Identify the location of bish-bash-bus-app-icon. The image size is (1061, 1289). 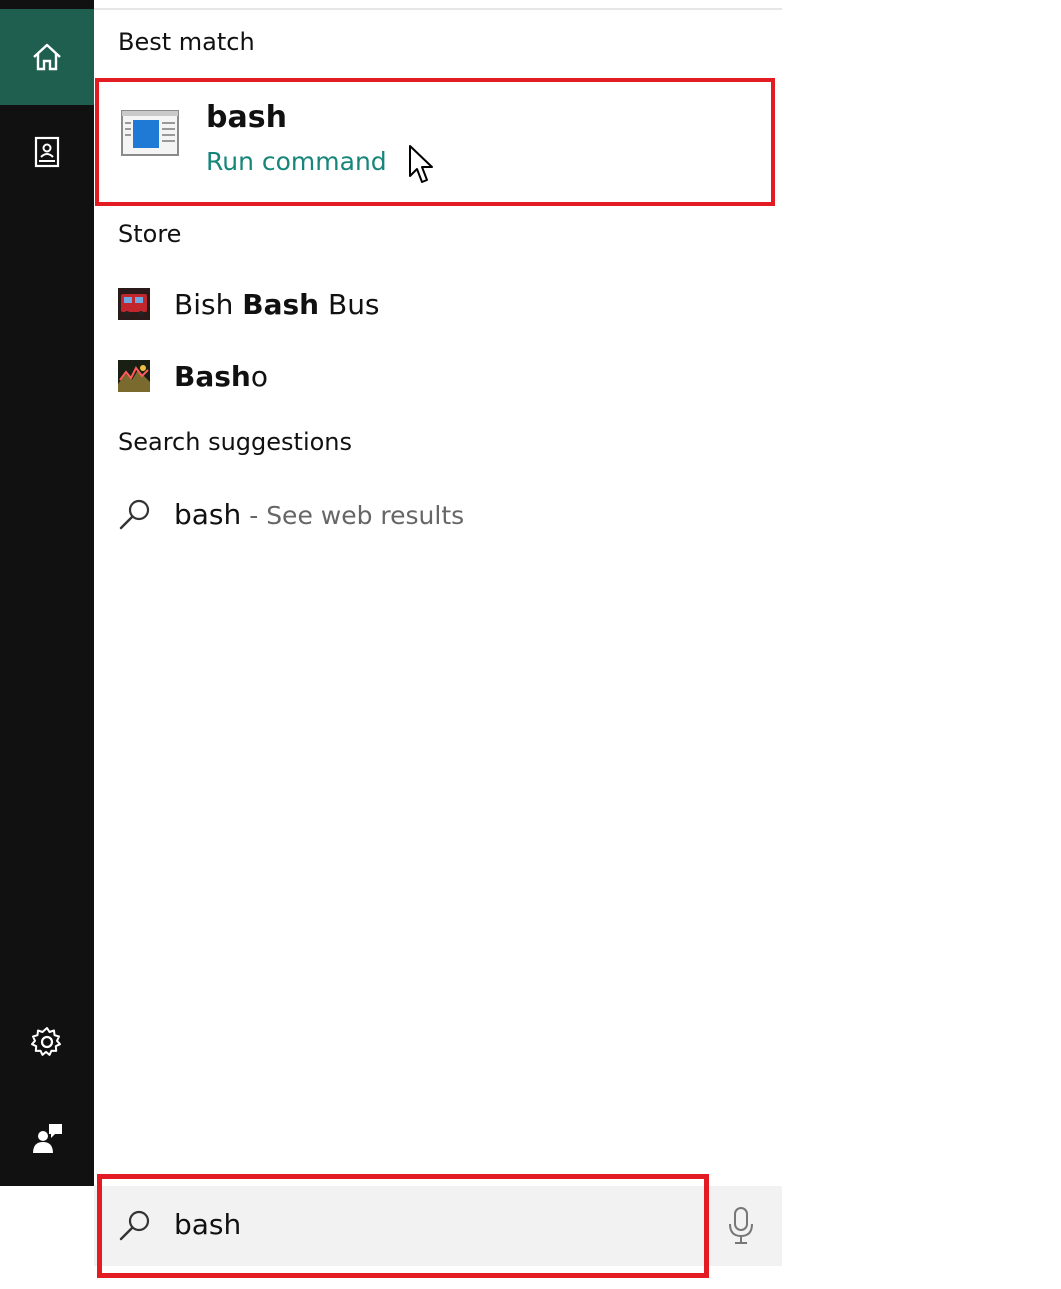
(134, 304).